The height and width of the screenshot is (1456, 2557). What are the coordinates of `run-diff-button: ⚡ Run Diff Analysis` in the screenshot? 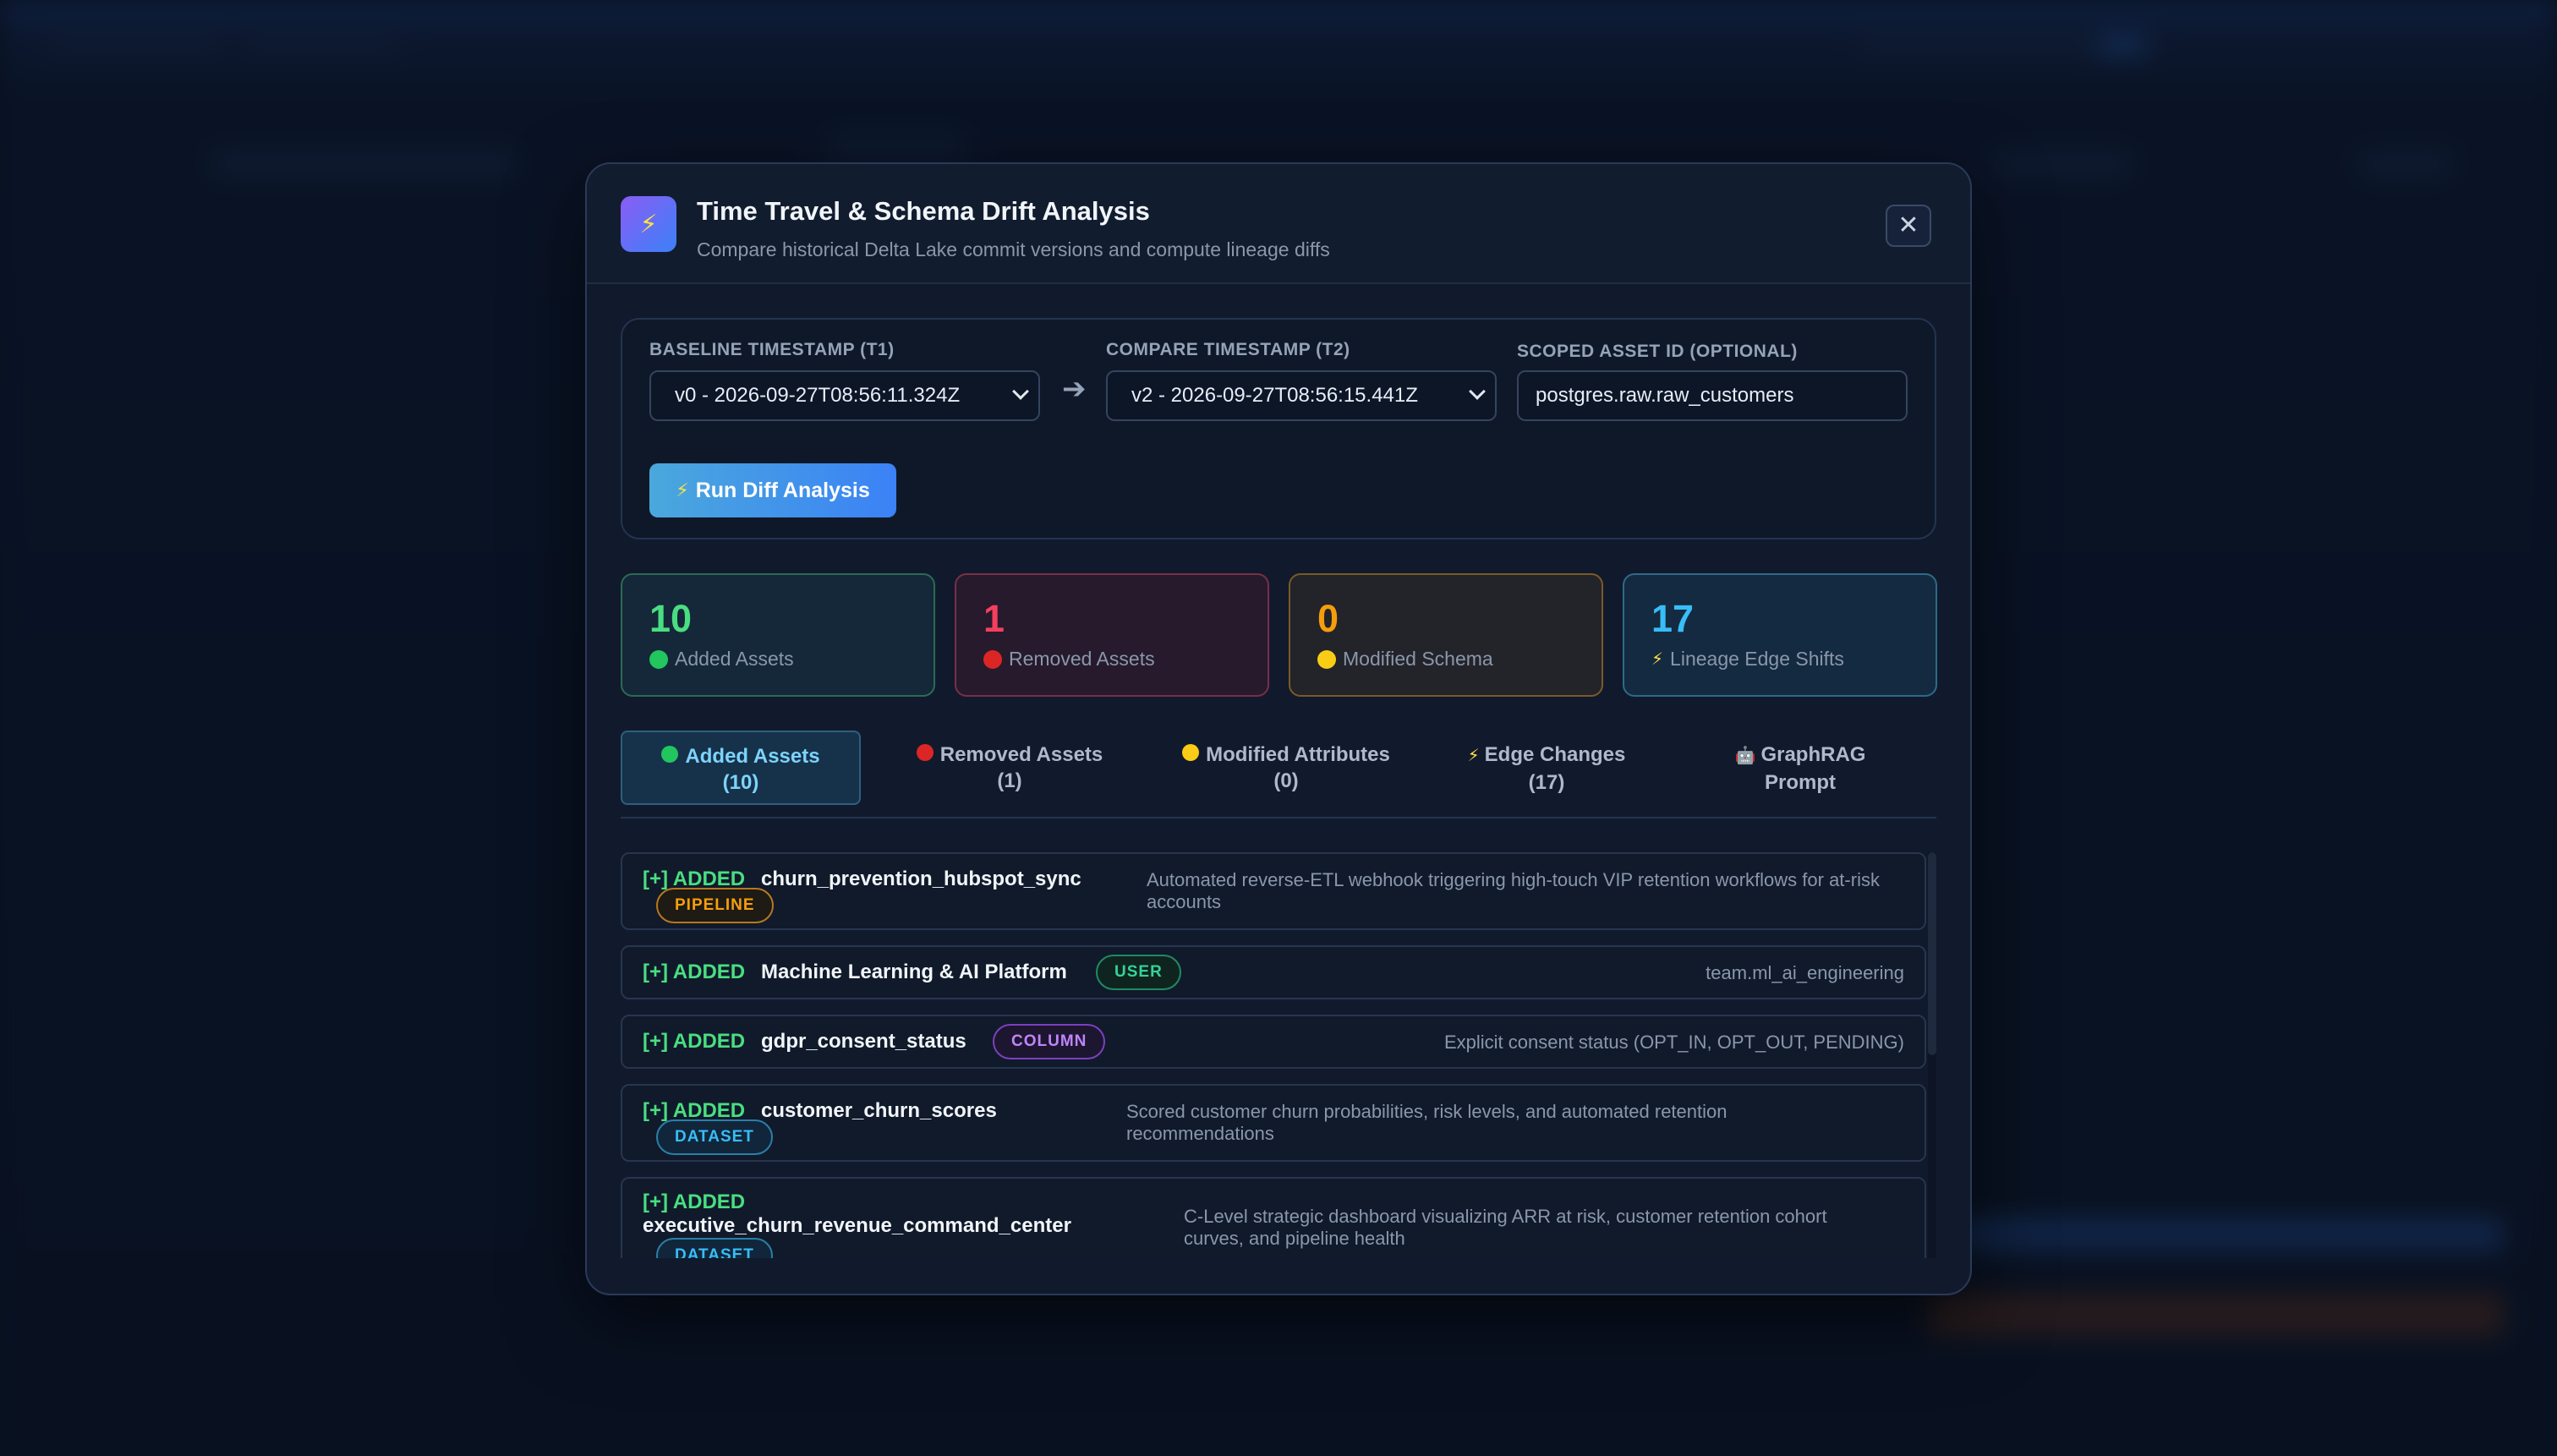 It's located at (772, 490).